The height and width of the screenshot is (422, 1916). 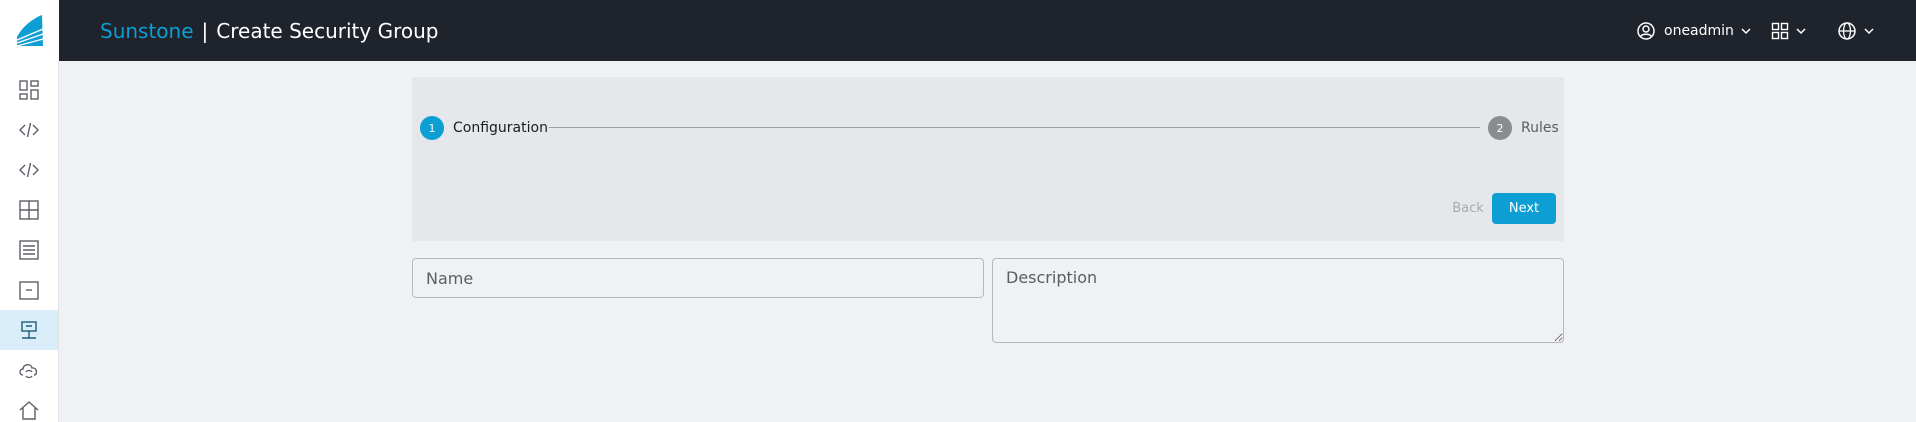 What do you see at coordinates (1524, 208) in the screenshot?
I see `next-button: Next` at bounding box center [1524, 208].